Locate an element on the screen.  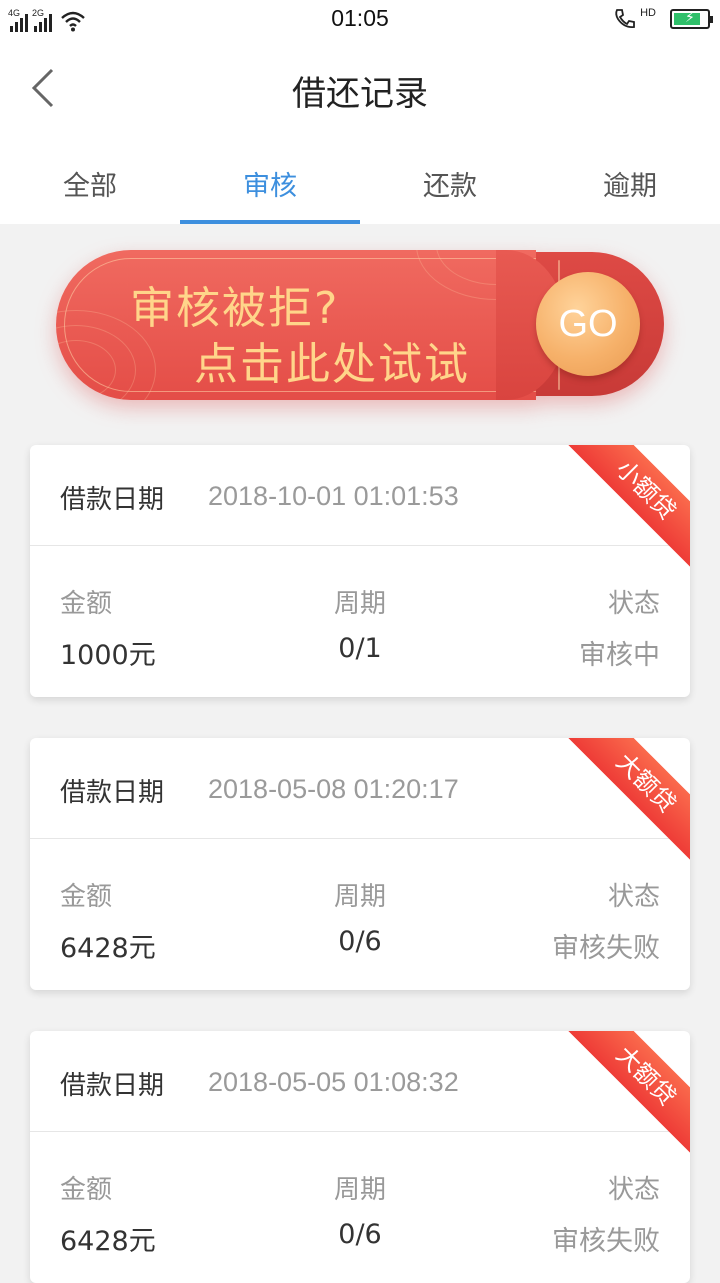
tab-repayment: 还款 is located at coordinates (450, 187).